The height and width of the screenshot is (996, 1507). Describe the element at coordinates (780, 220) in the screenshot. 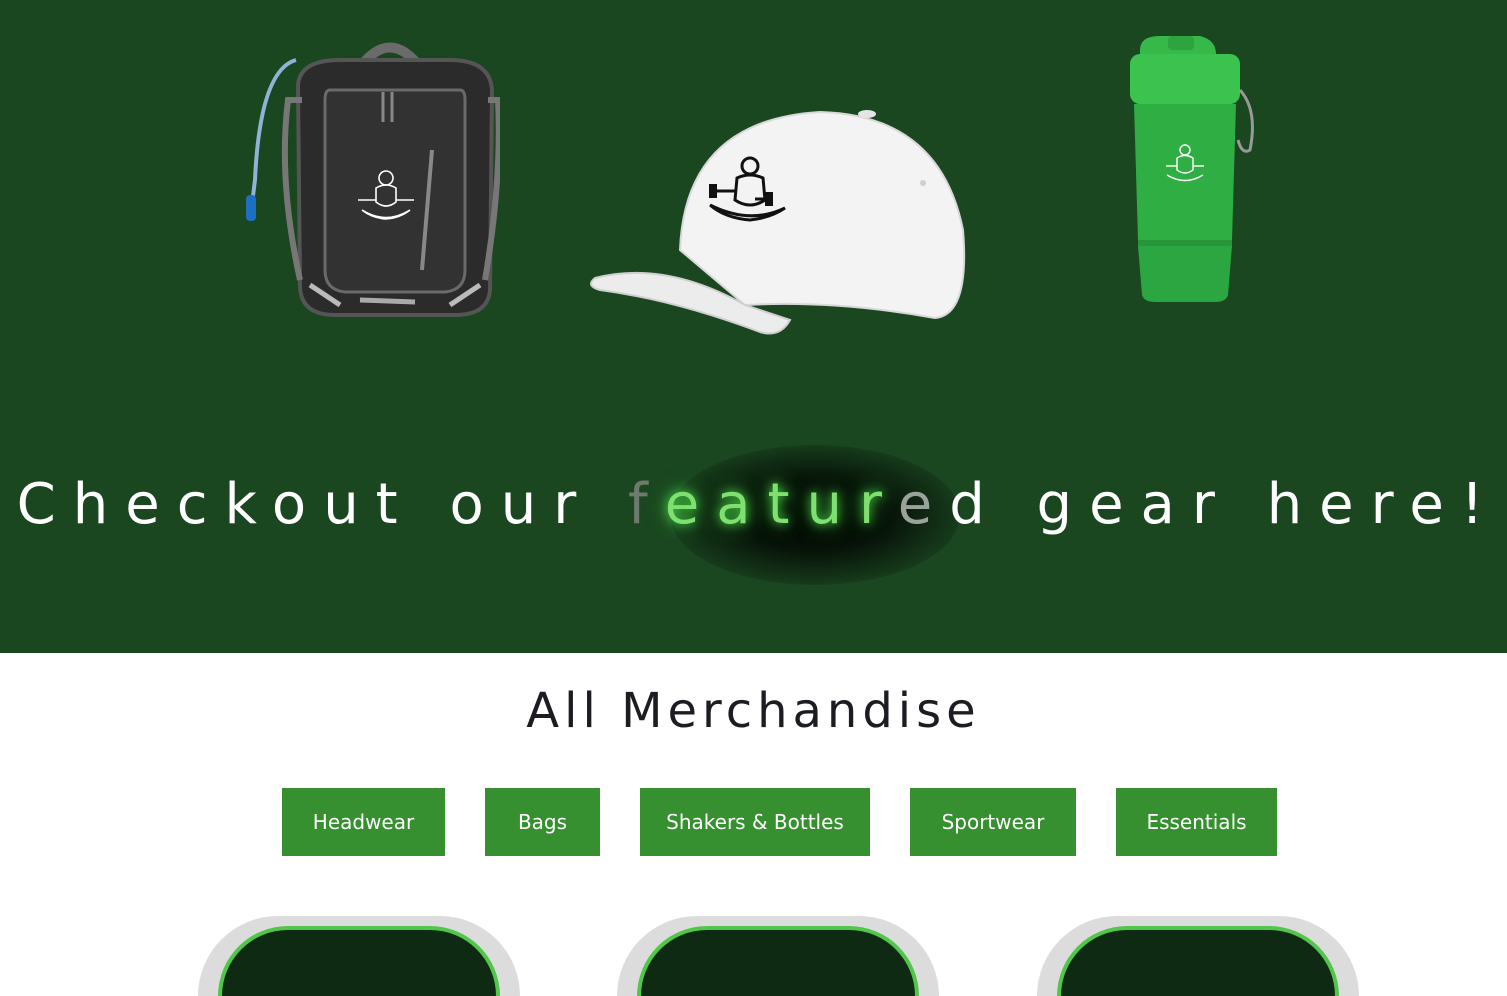

I see `cap-image` at that location.